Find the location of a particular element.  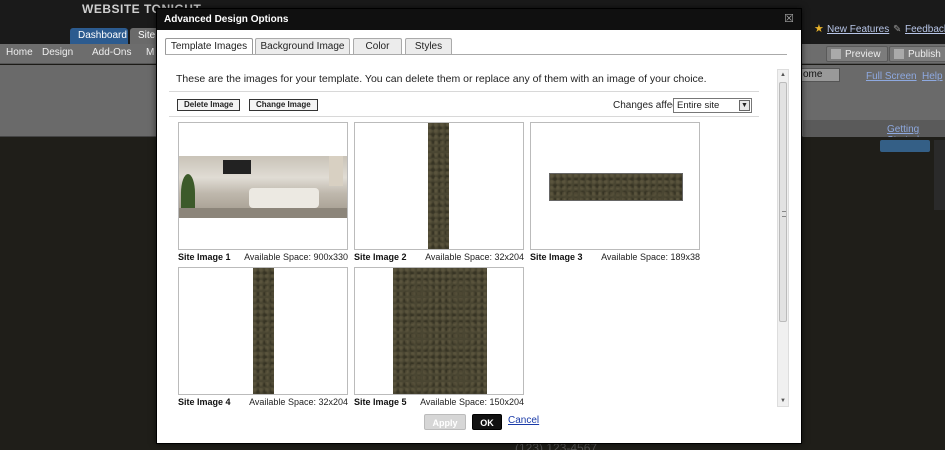

site-image-2-cell: Site Image 2 Available Space: 32x204 is located at coordinates (439, 192).